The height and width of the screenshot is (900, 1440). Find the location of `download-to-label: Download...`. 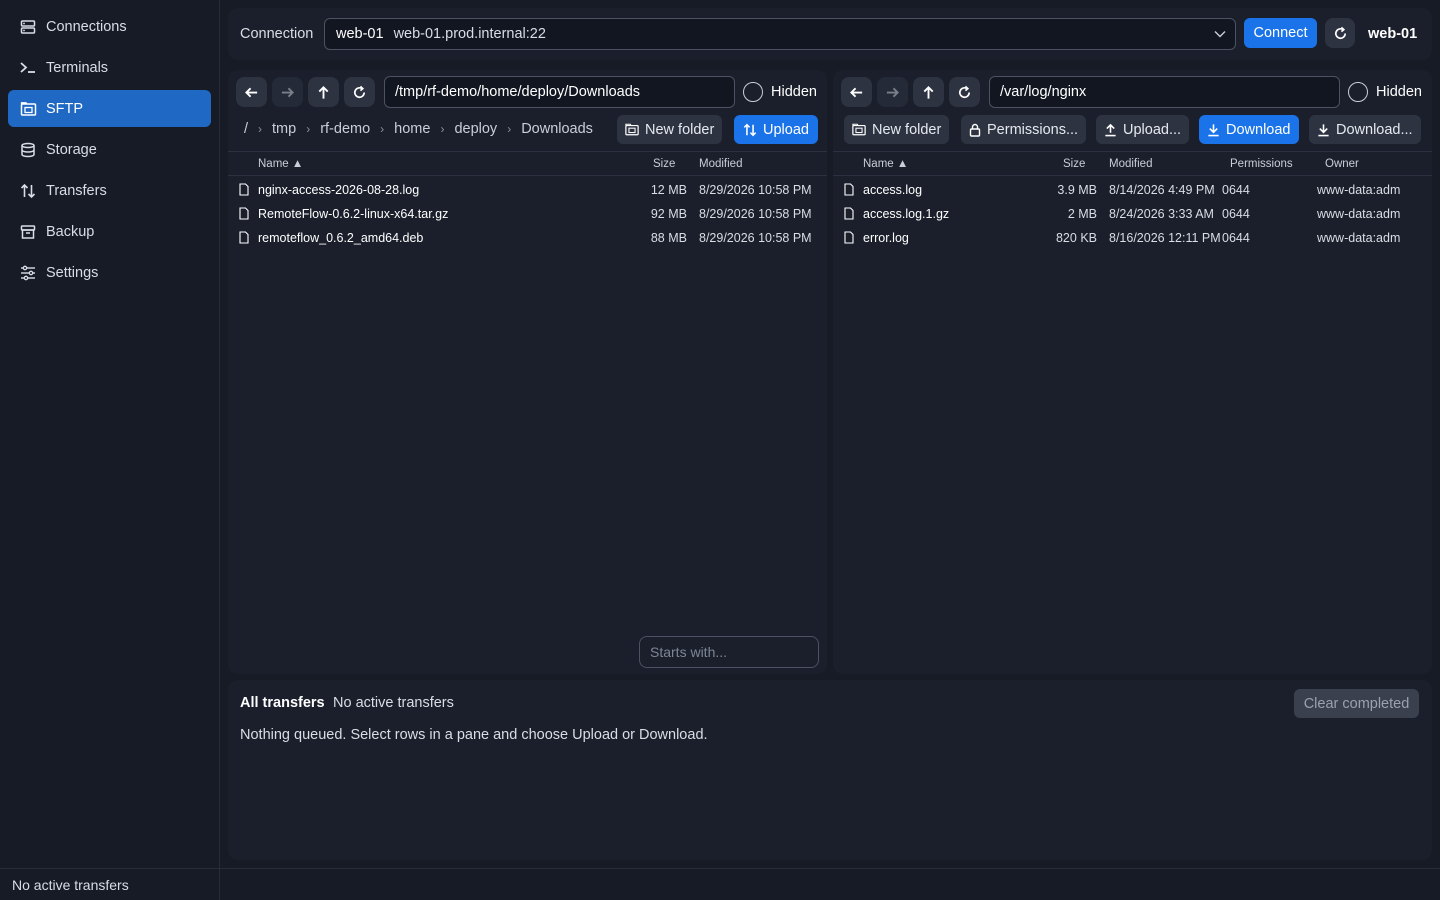

download-to-label: Download... is located at coordinates (1374, 129).